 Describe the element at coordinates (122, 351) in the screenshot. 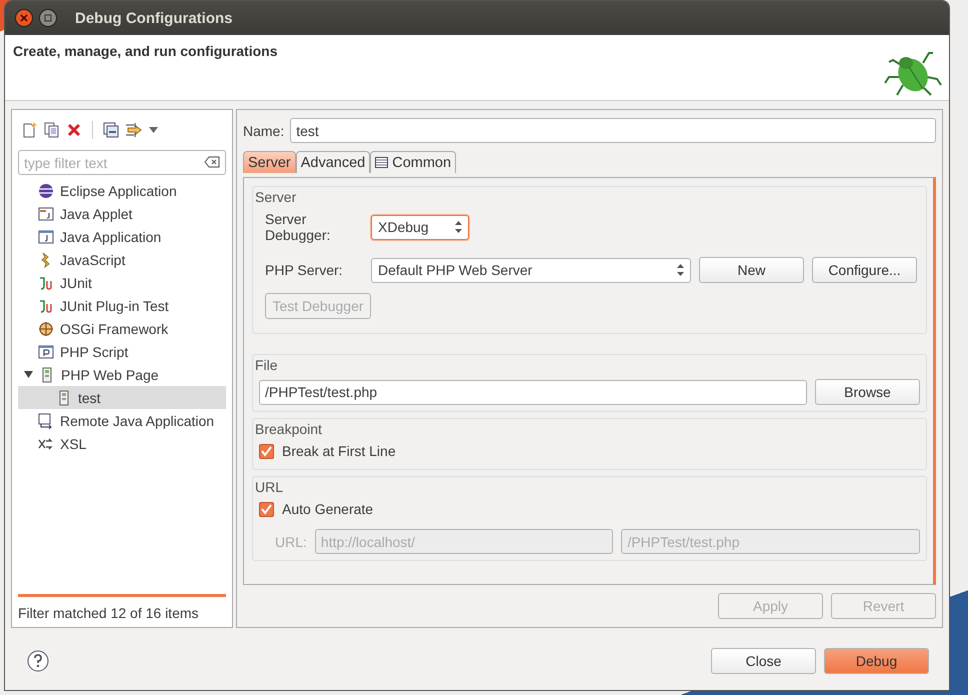

I see `tree-item: PHP Script` at that location.